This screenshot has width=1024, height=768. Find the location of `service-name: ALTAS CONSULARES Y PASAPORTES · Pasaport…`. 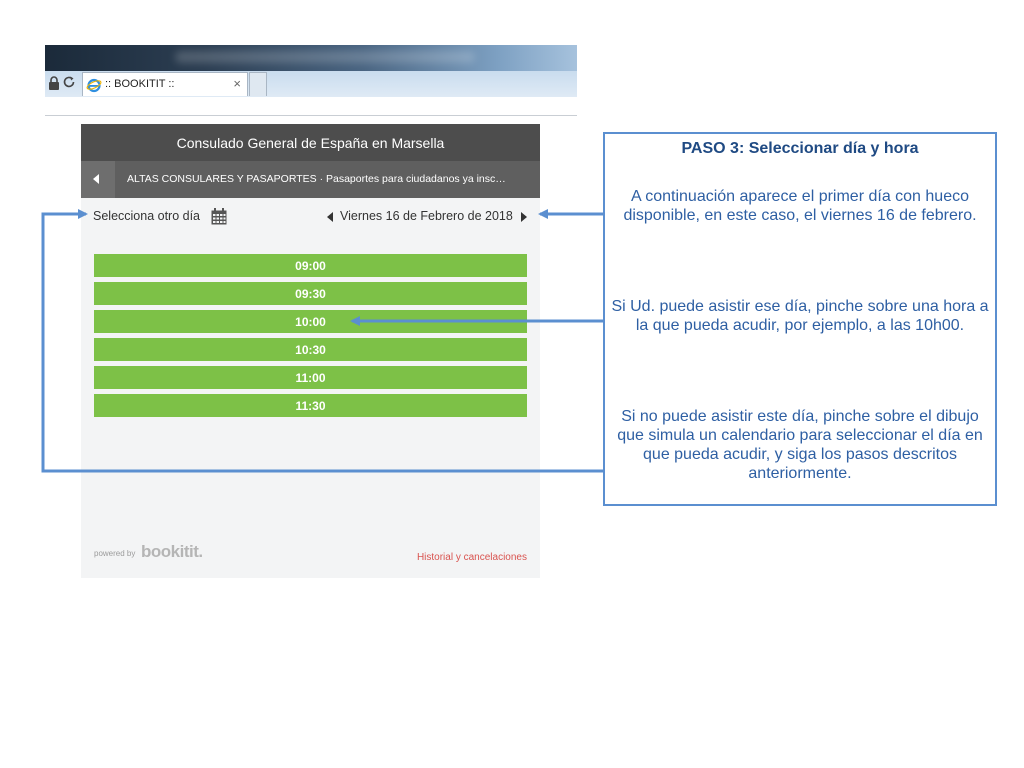

service-name: ALTAS CONSULARES Y PASAPORTES · Pasaport… is located at coordinates (316, 179).